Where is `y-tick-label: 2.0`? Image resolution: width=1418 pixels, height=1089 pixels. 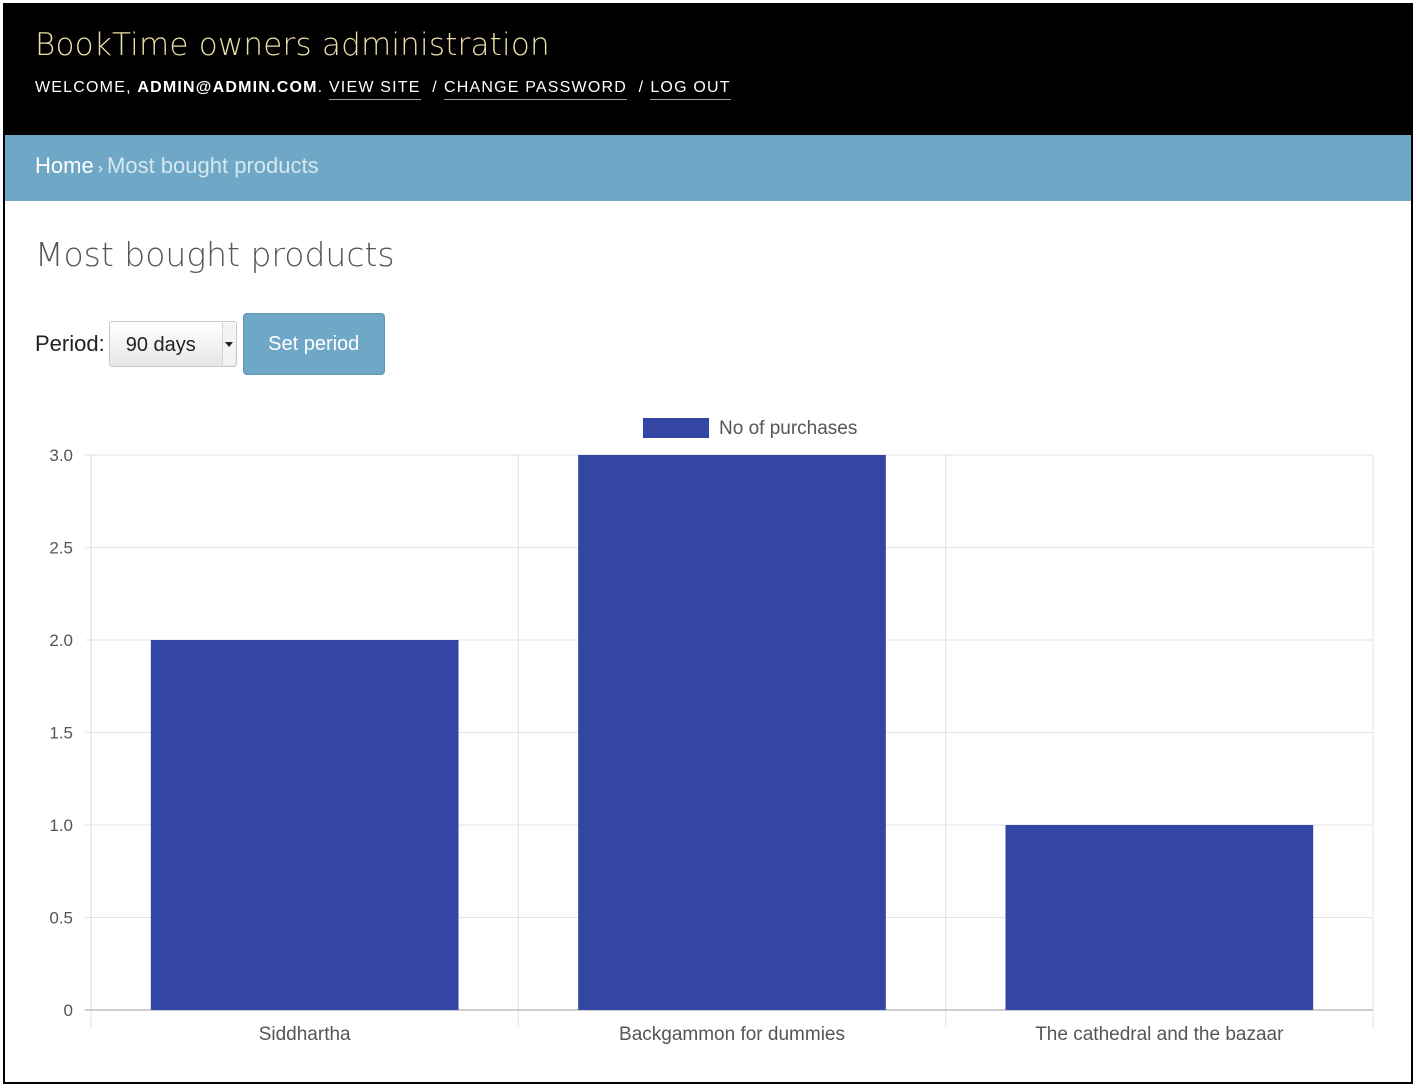 y-tick-label: 2.0 is located at coordinates (61, 640).